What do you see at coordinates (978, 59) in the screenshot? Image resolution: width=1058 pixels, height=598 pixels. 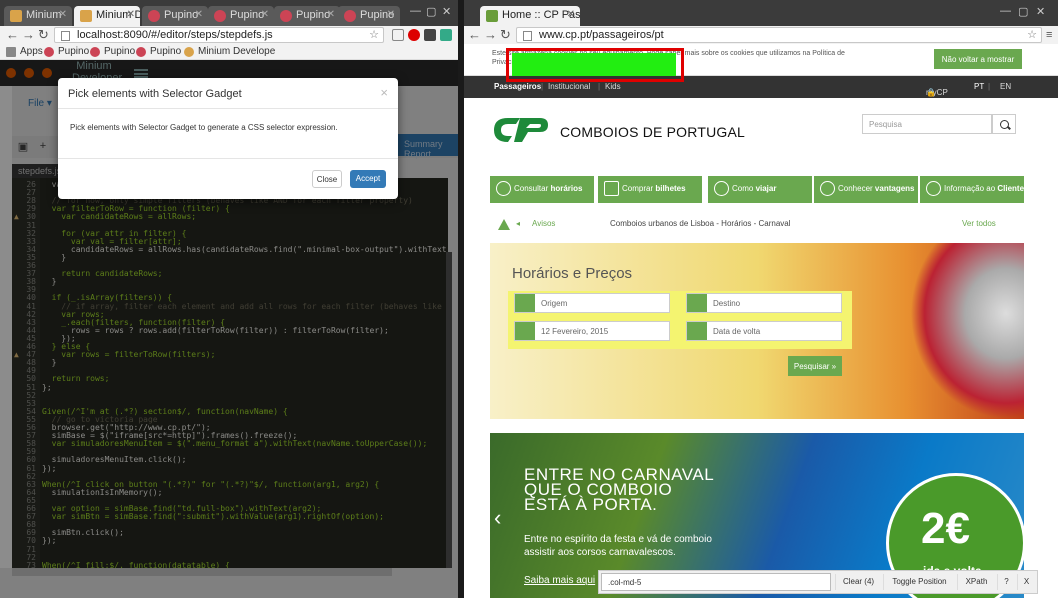 I see `dismiss-cookie-button: Não voltar a mostrar` at bounding box center [978, 59].